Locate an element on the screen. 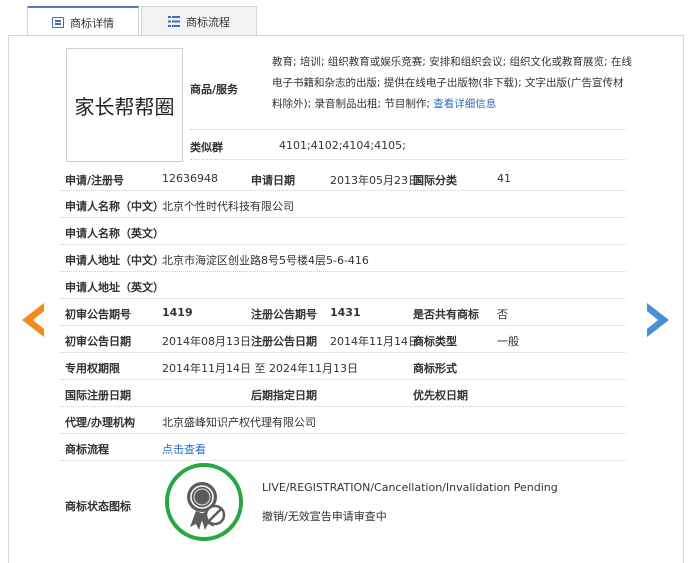 Image resolution: width=690 pixels, height=563 pixels. process-link: 点击查看 is located at coordinates (184, 449).